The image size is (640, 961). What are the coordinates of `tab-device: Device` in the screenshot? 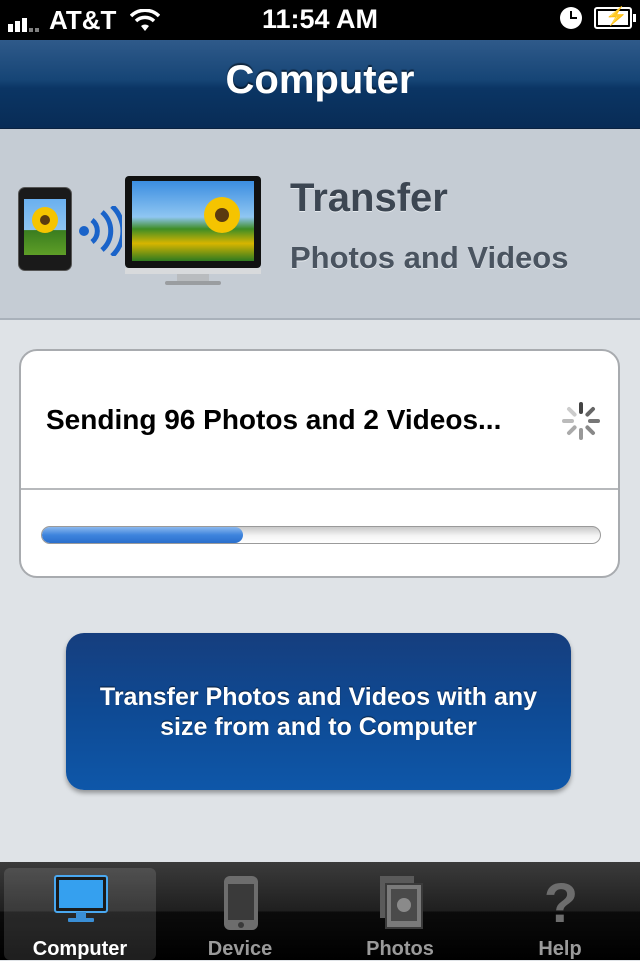 It's located at (240, 914).